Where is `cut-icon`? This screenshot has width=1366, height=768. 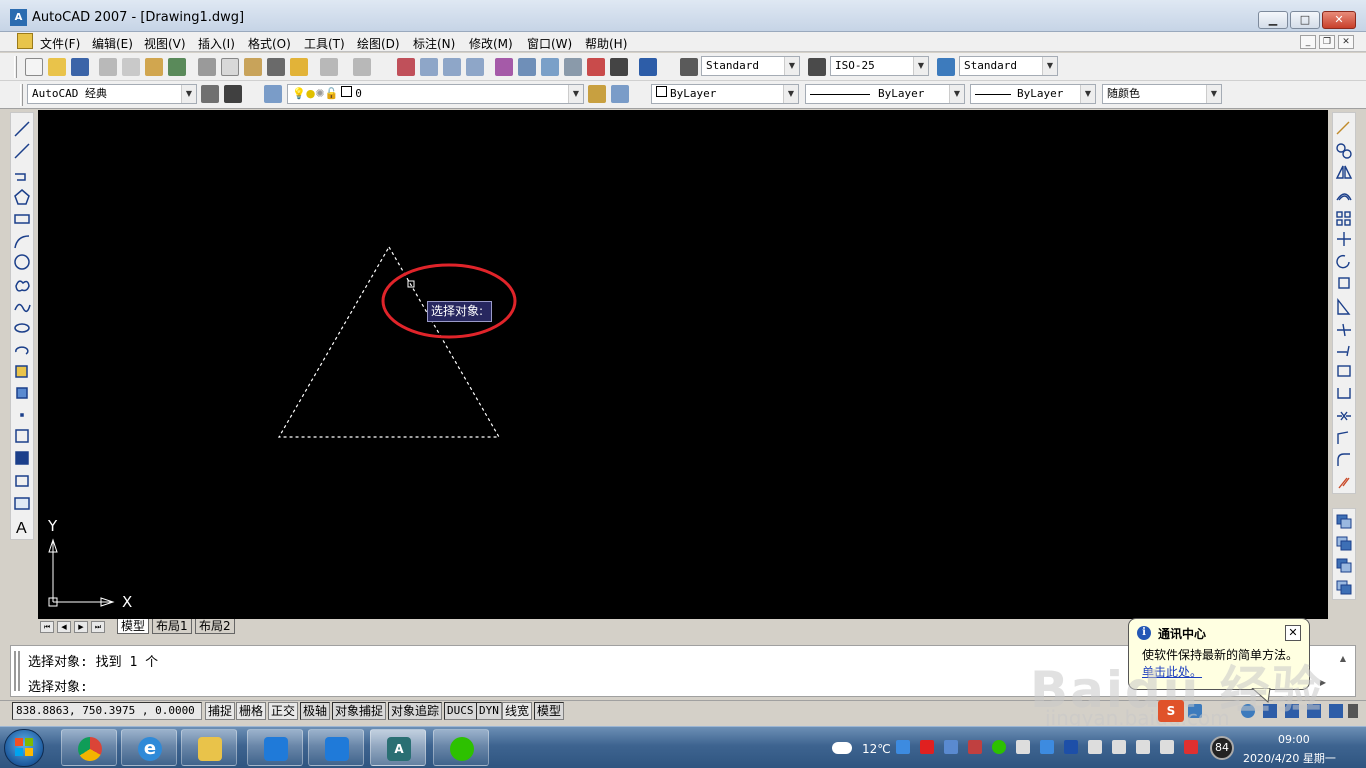 cut-icon is located at coordinates (207, 67).